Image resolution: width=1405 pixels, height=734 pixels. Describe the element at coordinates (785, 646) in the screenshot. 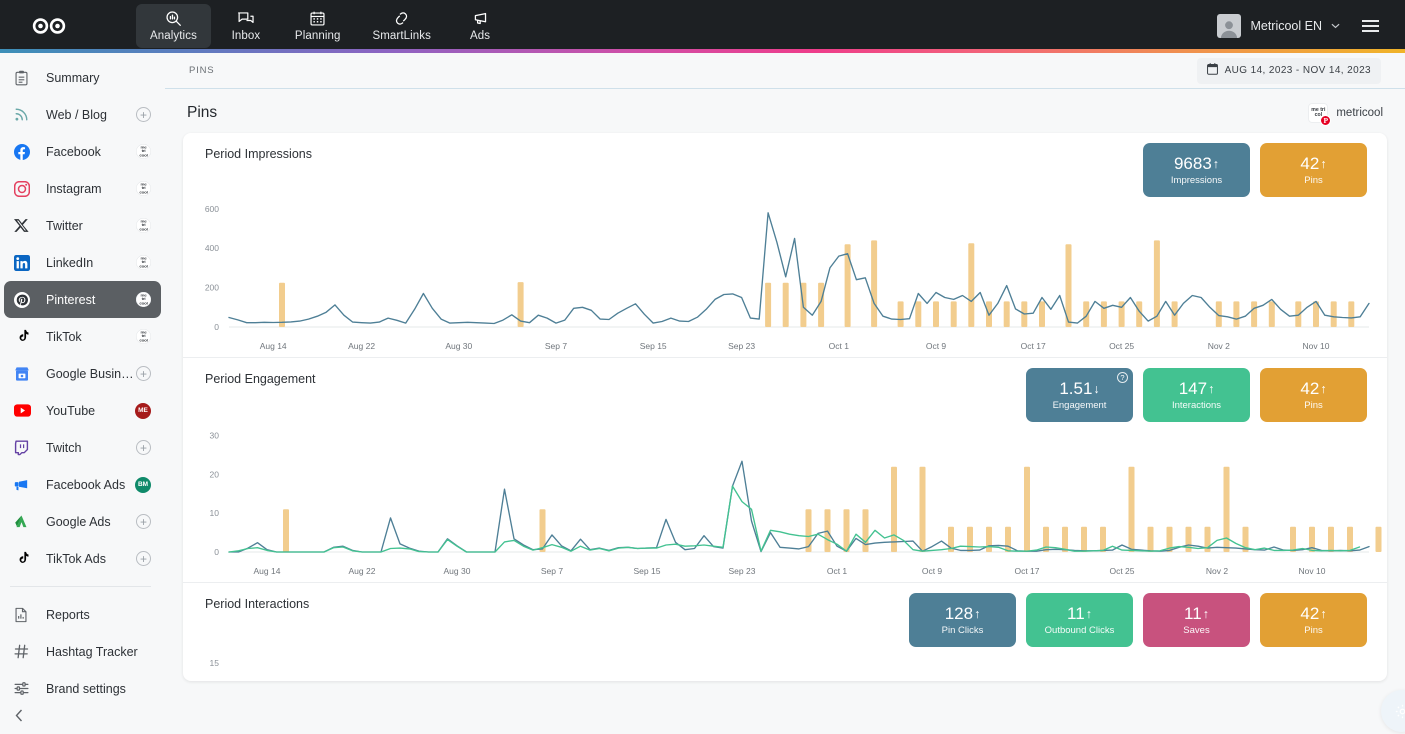

I see `interactions-chart: 15` at that location.